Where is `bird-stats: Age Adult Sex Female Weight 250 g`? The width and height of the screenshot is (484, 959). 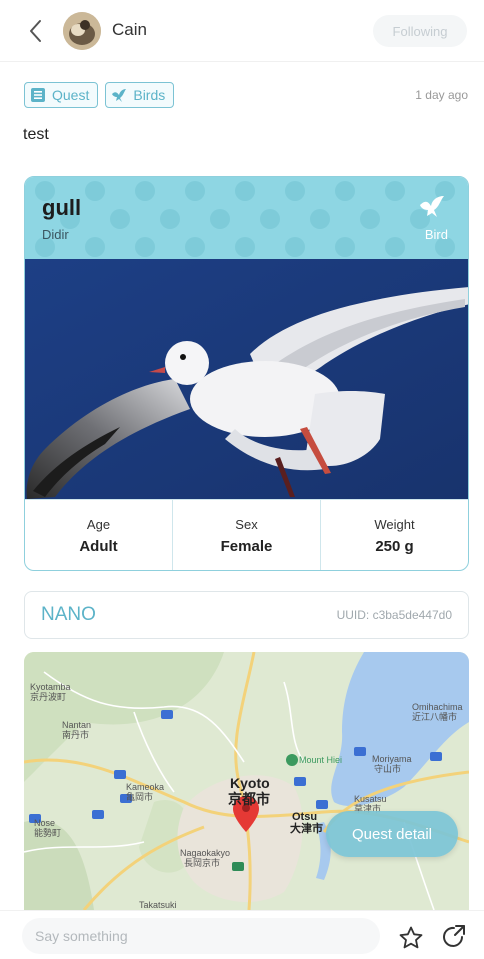
bird-stats: Age Adult Sex Female Weight 250 g is located at coordinates (246, 534).